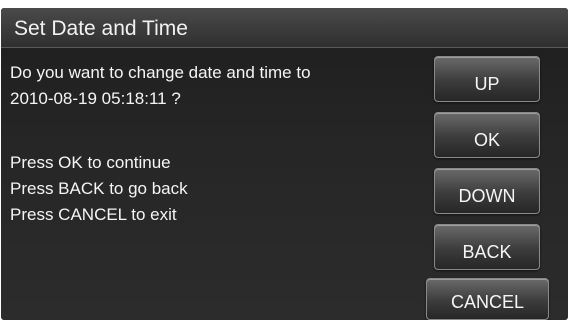  I want to click on back-button: BACK, so click(487, 247).